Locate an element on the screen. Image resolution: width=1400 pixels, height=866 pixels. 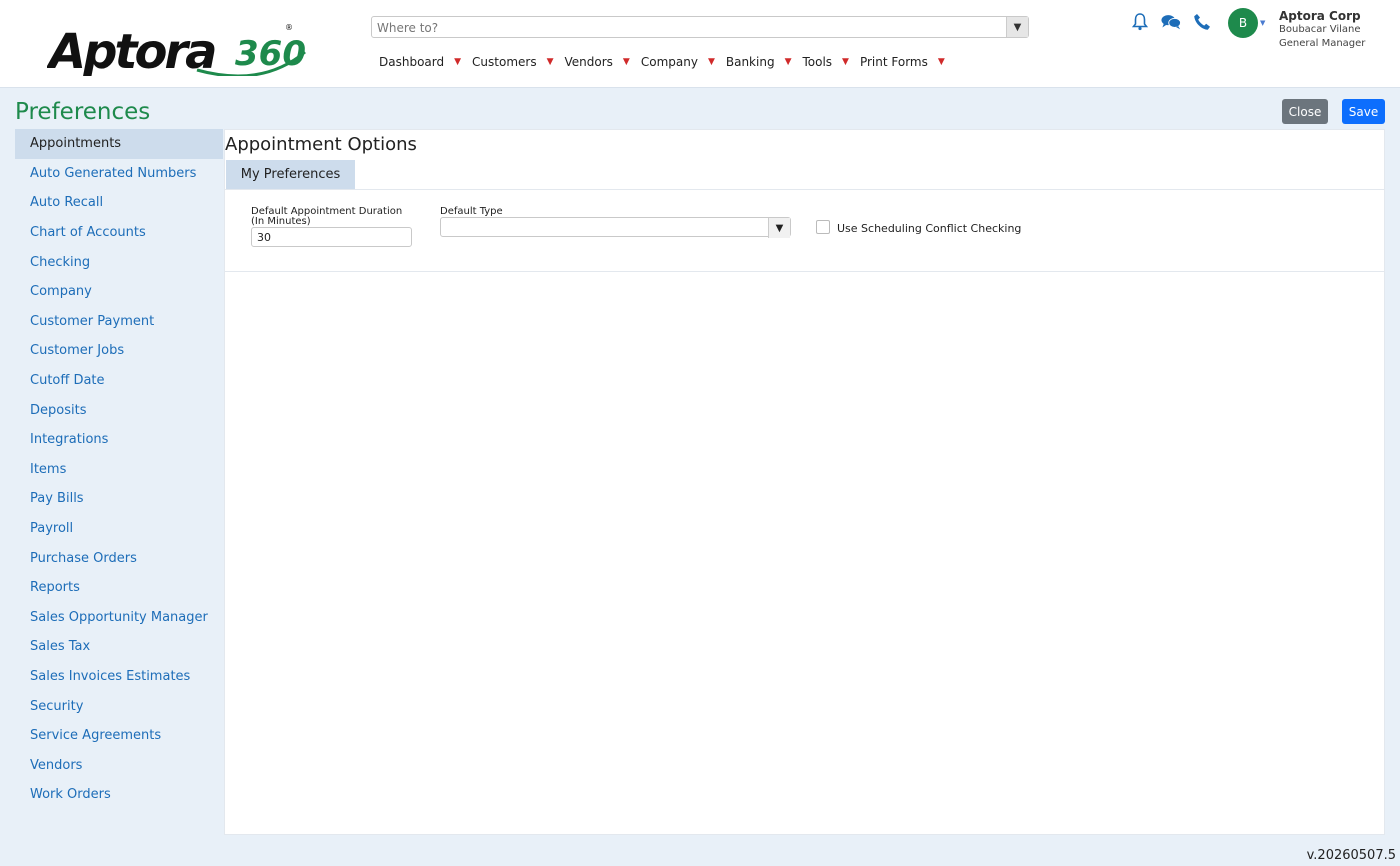
sidebar-item-appointments: Appointments is located at coordinates (119, 144).